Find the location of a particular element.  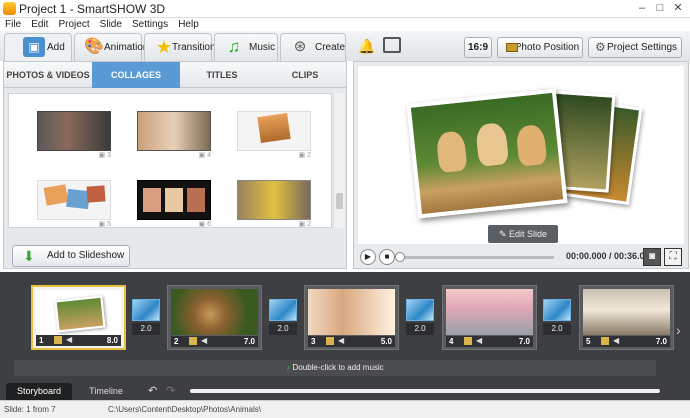

slide-thumbnail: 1 ◀ 8.0 is located at coordinates (78, 317).